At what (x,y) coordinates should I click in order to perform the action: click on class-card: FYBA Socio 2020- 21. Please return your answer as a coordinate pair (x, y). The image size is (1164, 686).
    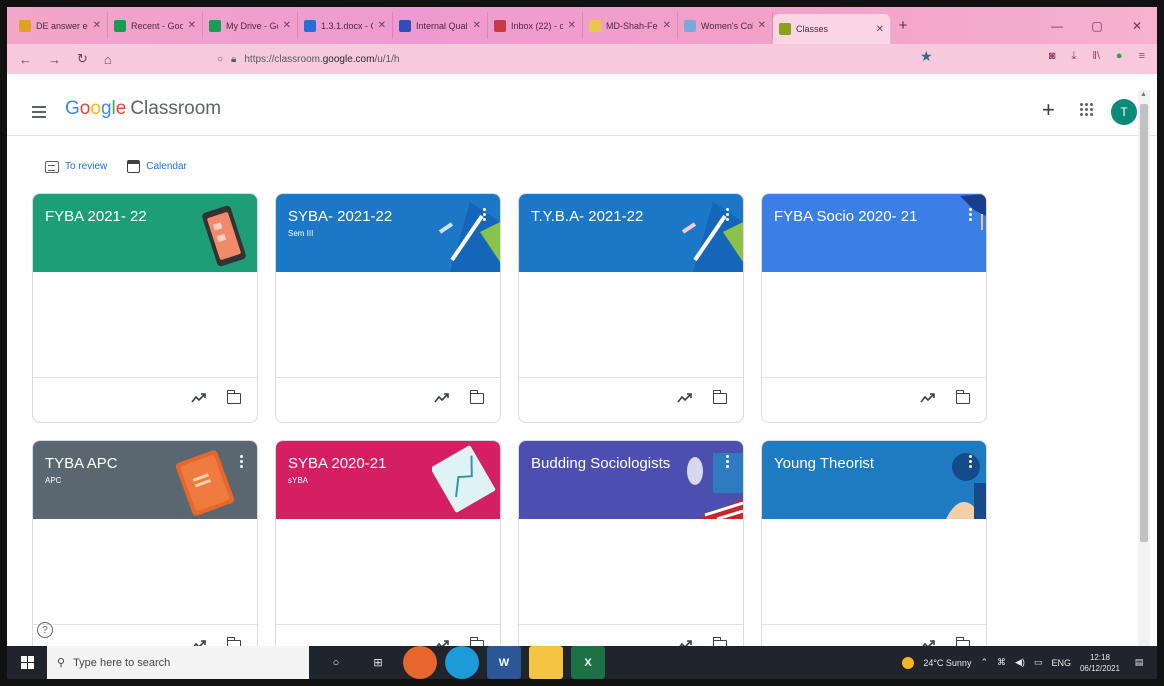
    Looking at the image, I should click on (874, 308).